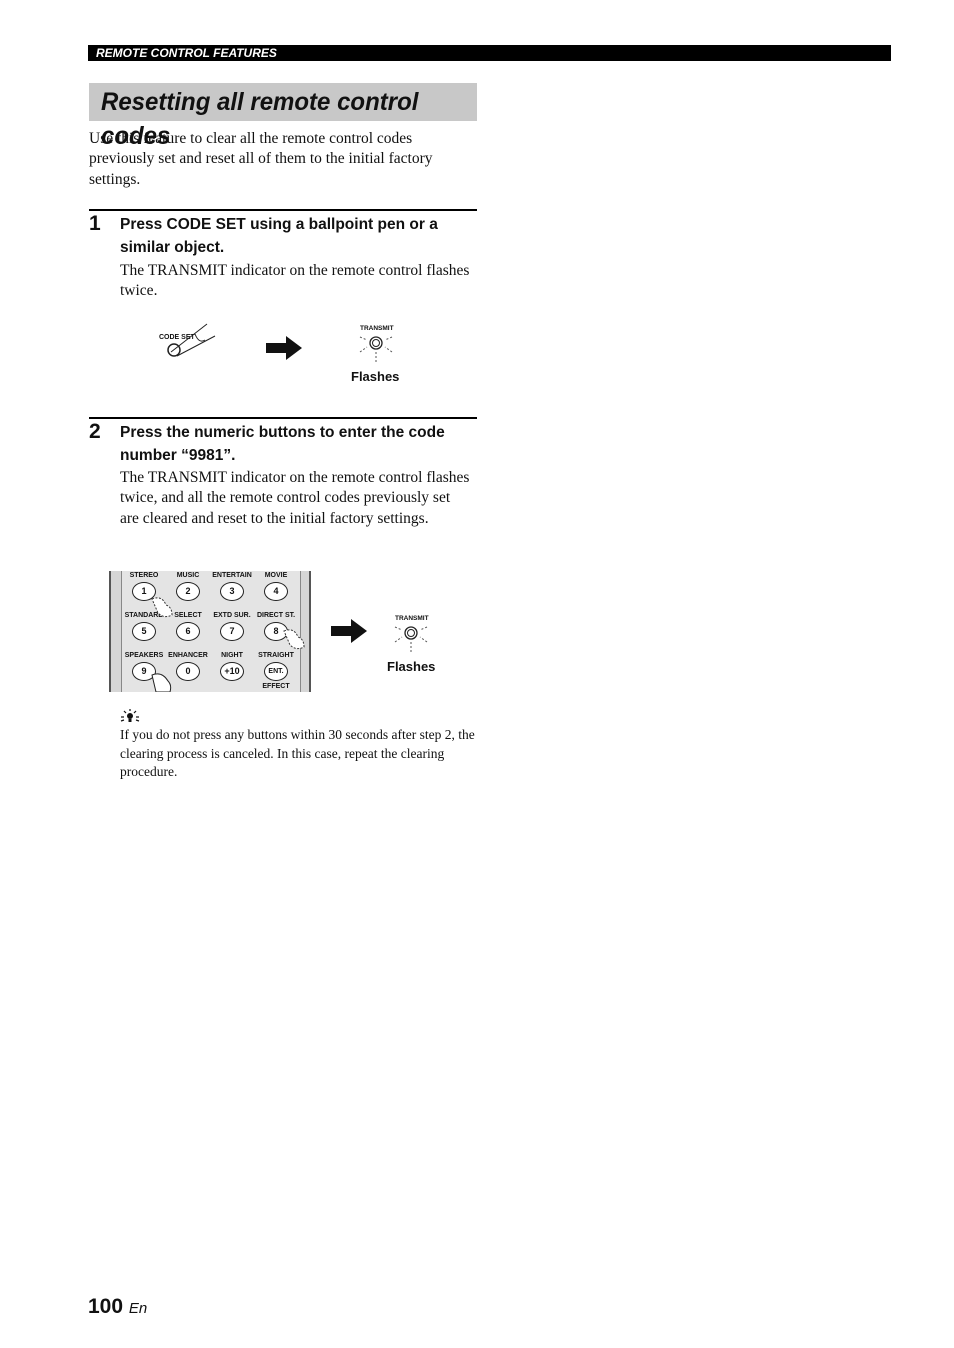 This screenshot has width=954, height=1348. Describe the element at coordinates (106, 1306) in the screenshot. I see `page-number-value: 100` at that location.